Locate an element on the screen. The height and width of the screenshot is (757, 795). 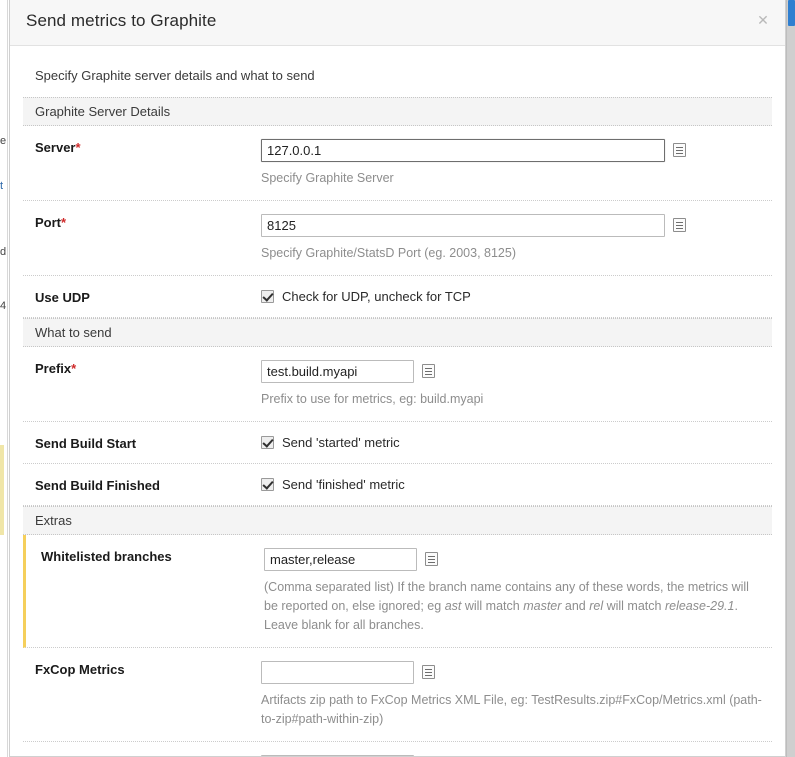
send-build-start-checkbox is located at coordinates (267, 442).